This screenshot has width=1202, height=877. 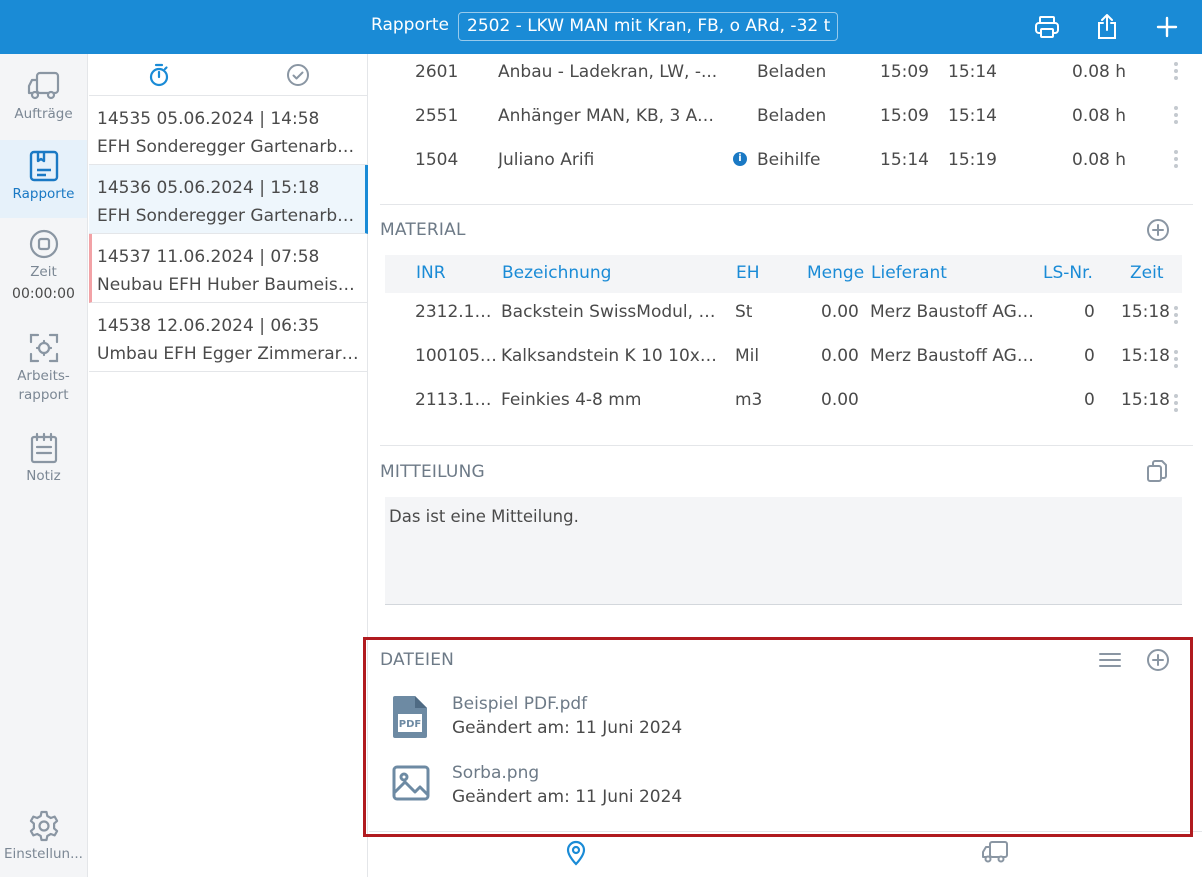 What do you see at coordinates (1047, 27) in the screenshot?
I see `printer-icon` at bounding box center [1047, 27].